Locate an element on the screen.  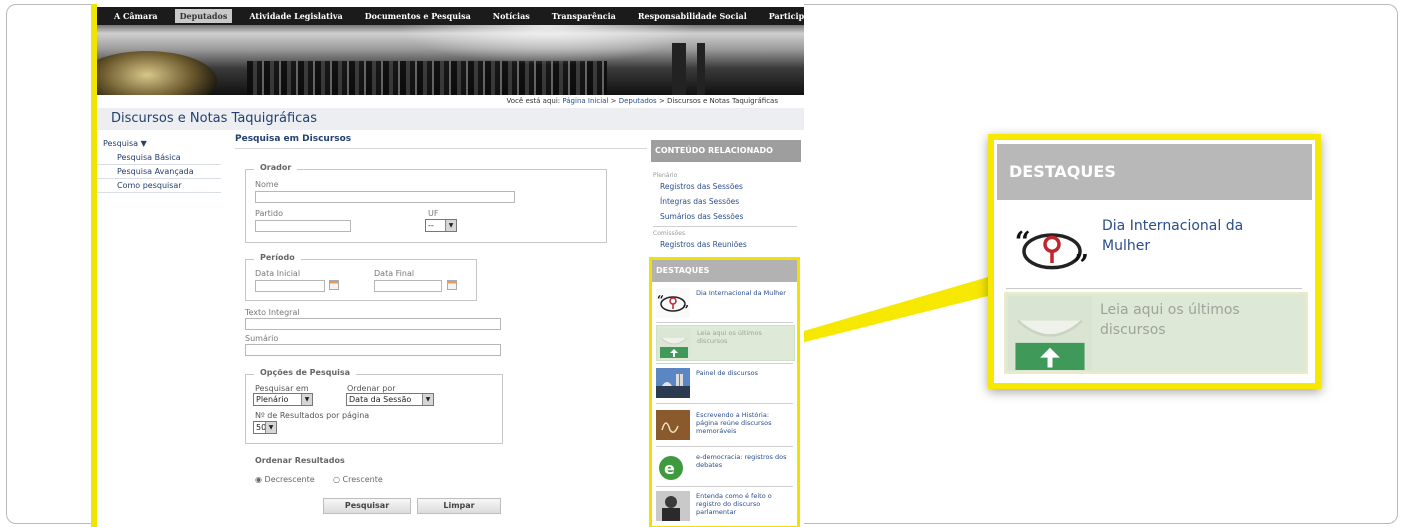
light-effect is located at coordinates (547, 45).